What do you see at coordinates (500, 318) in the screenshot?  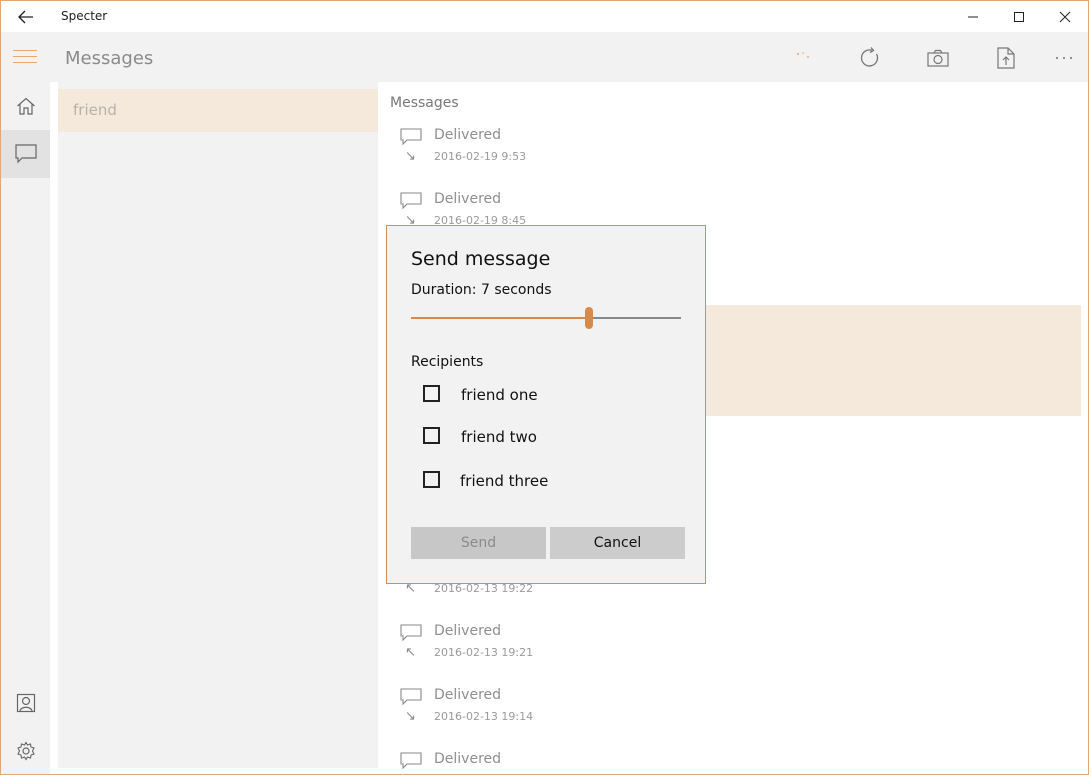 I see `slider-track-filled` at bounding box center [500, 318].